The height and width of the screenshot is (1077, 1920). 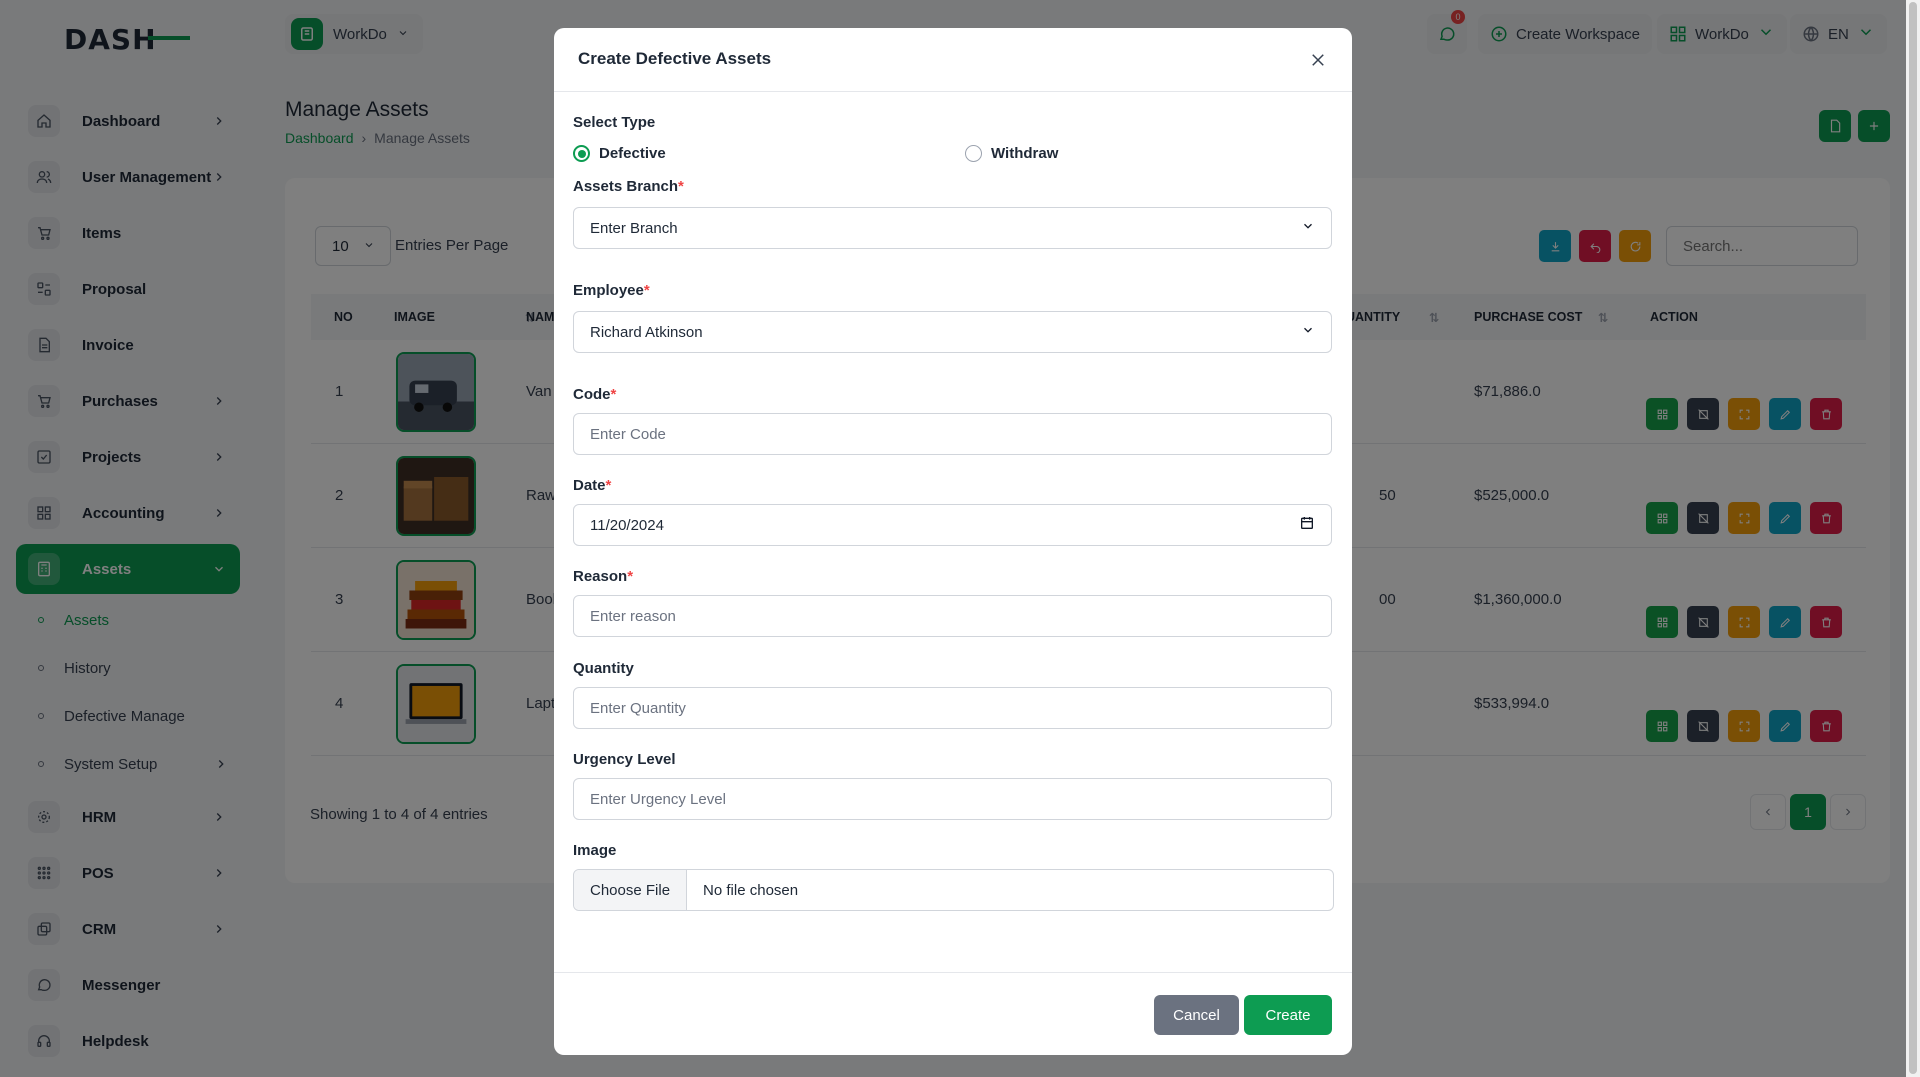 What do you see at coordinates (952, 525) in the screenshot?
I see `date-input: 11/20/2024` at bounding box center [952, 525].